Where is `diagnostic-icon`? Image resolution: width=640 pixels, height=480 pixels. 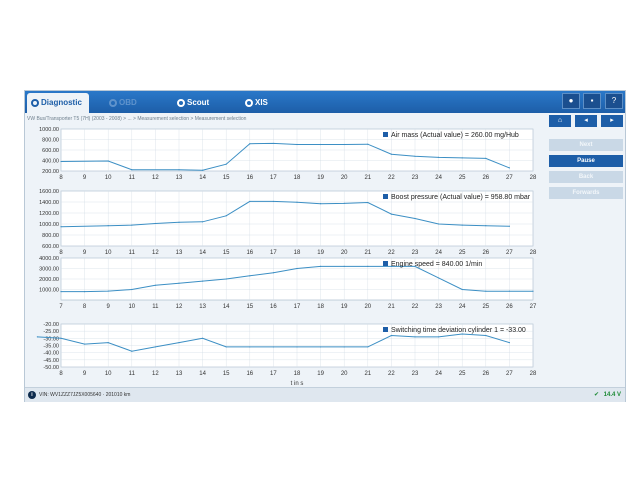 diagnostic-icon is located at coordinates (35, 103).